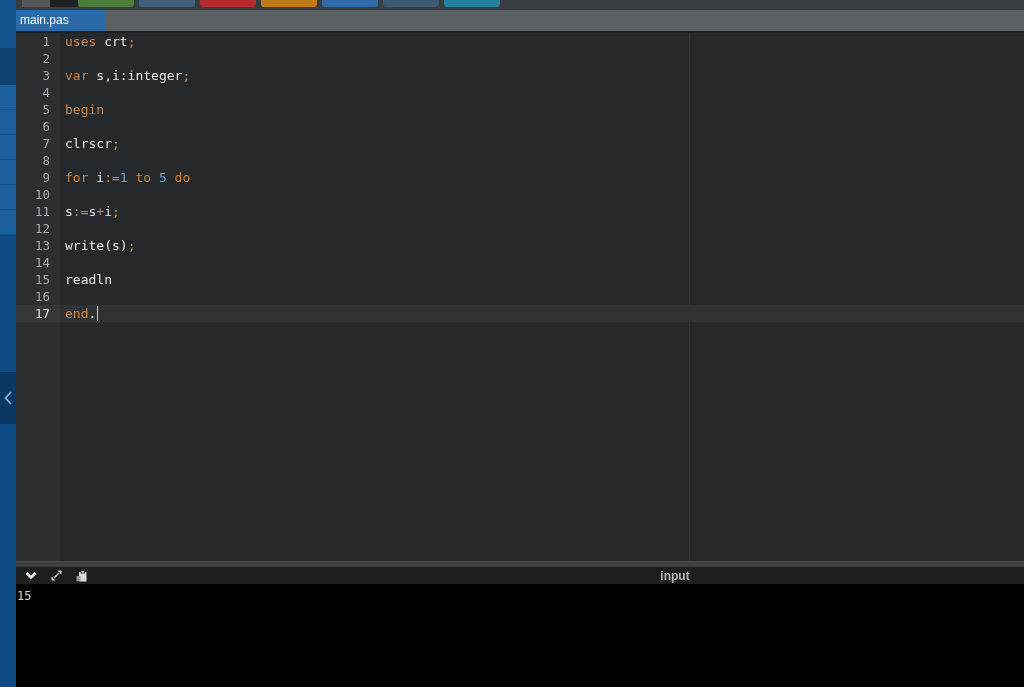 This screenshot has width=1024, height=687. Describe the element at coordinates (46, 41) in the screenshot. I see `line-number: 1` at that location.